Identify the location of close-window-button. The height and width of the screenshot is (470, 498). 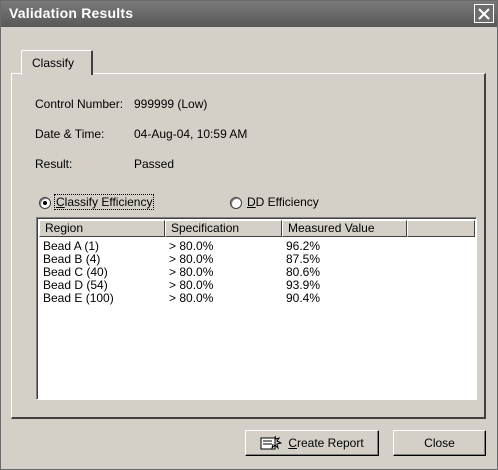
(484, 13).